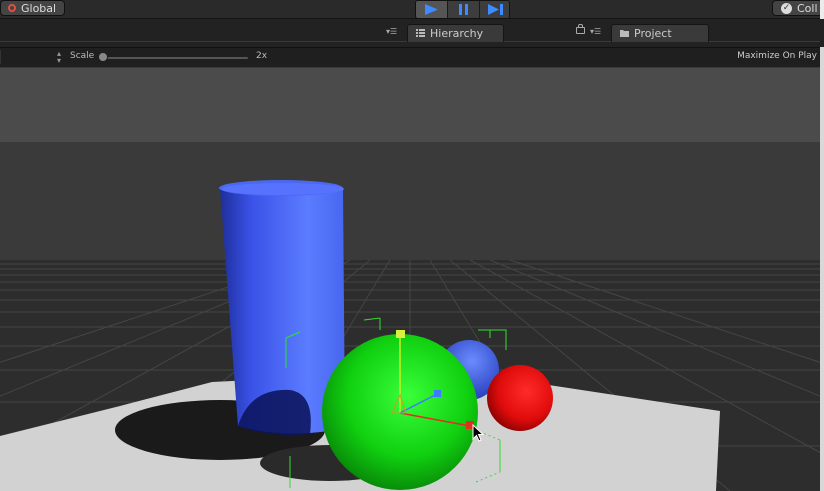  I want to click on pause-icon, so click(463, 9).